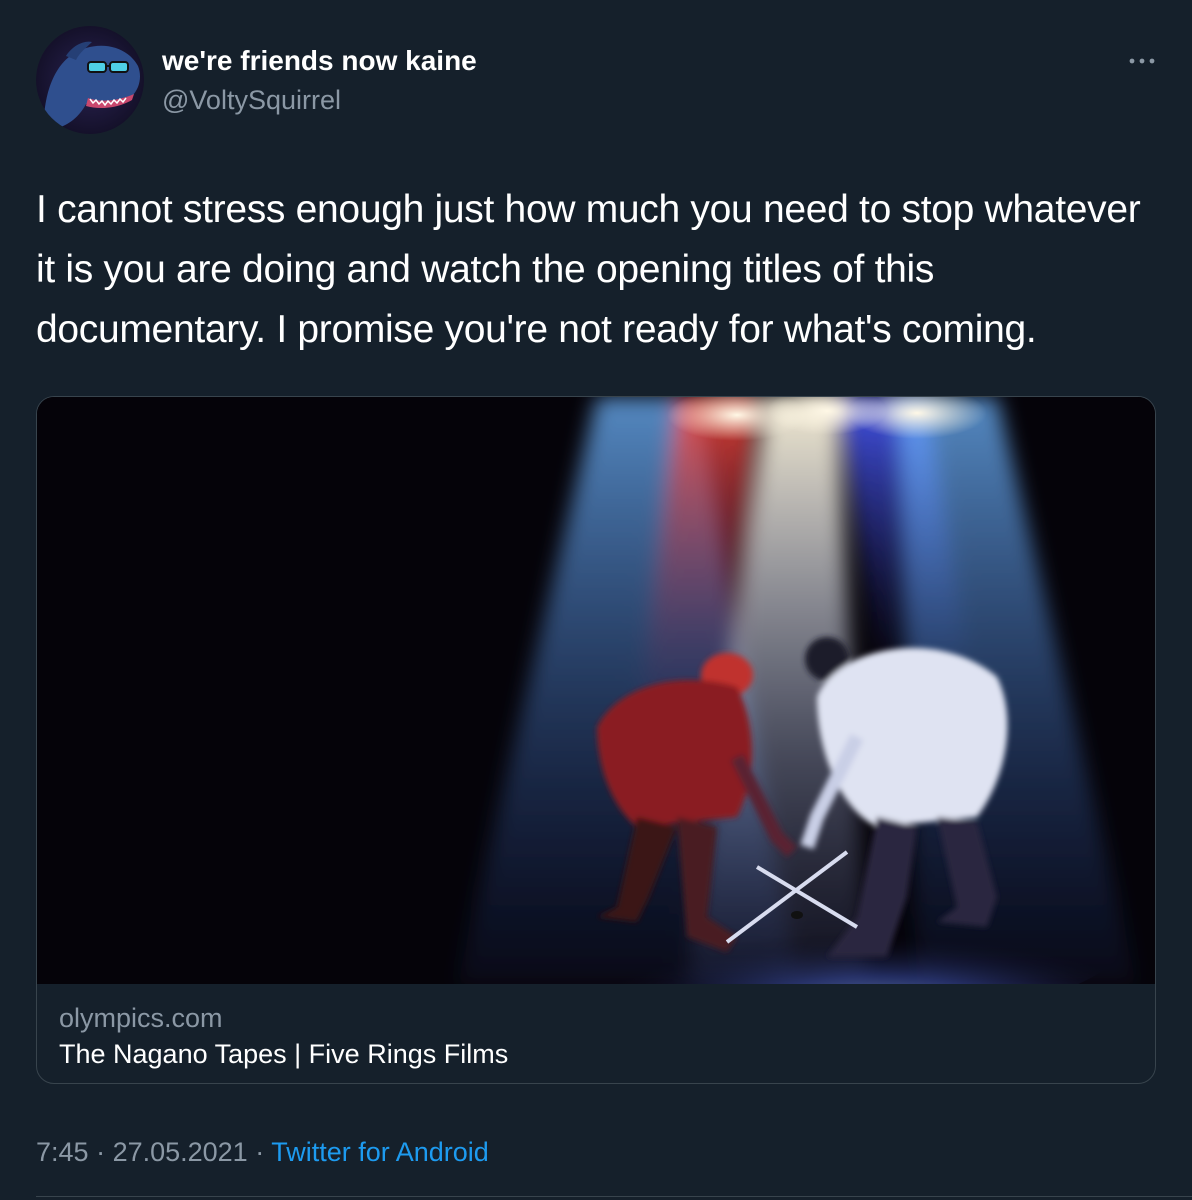  Describe the element at coordinates (614, 1196) in the screenshot. I see `bottom-divider` at that location.